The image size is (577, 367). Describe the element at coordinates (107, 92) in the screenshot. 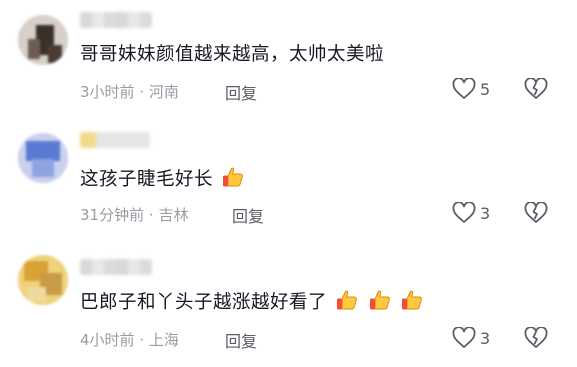

I see `comment-time: 3小时前` at that location.